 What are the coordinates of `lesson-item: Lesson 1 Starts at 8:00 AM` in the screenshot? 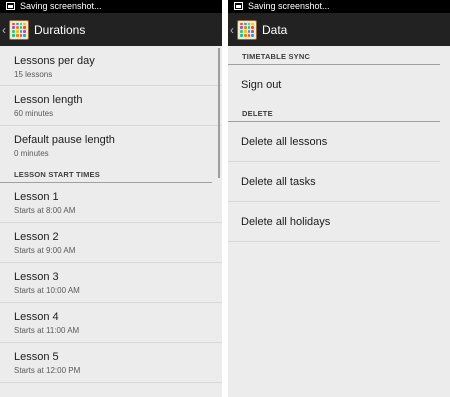 It's located at (111, 203).